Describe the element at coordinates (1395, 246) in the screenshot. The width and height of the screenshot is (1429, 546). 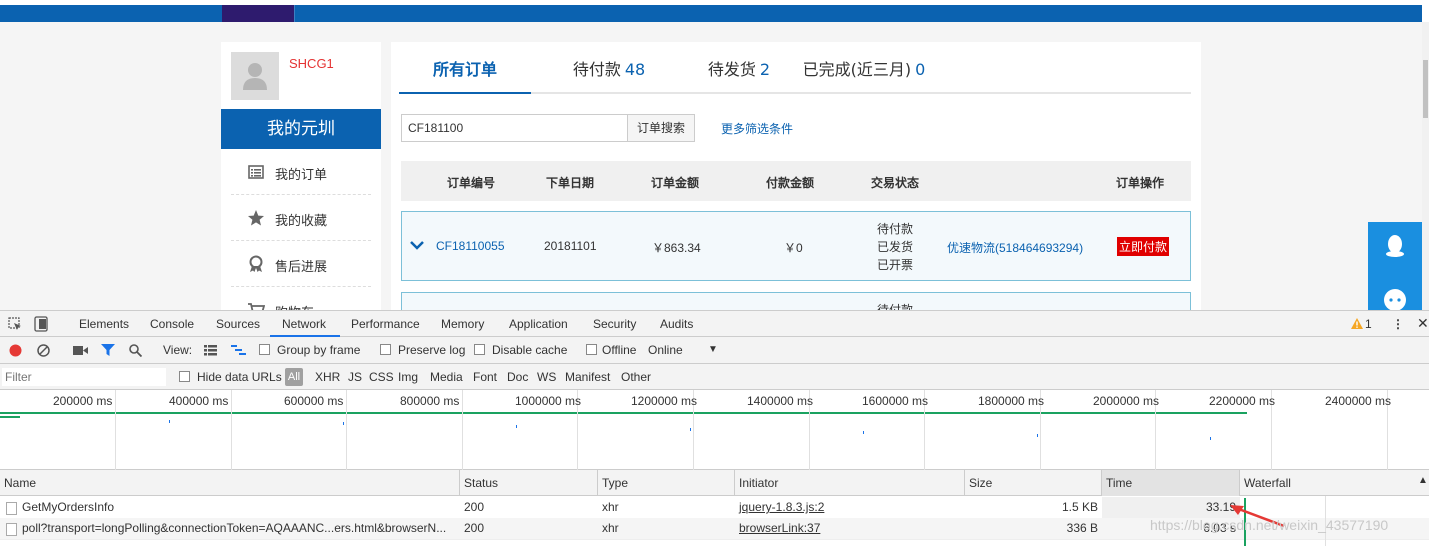
I see `qq-icon` at that location.